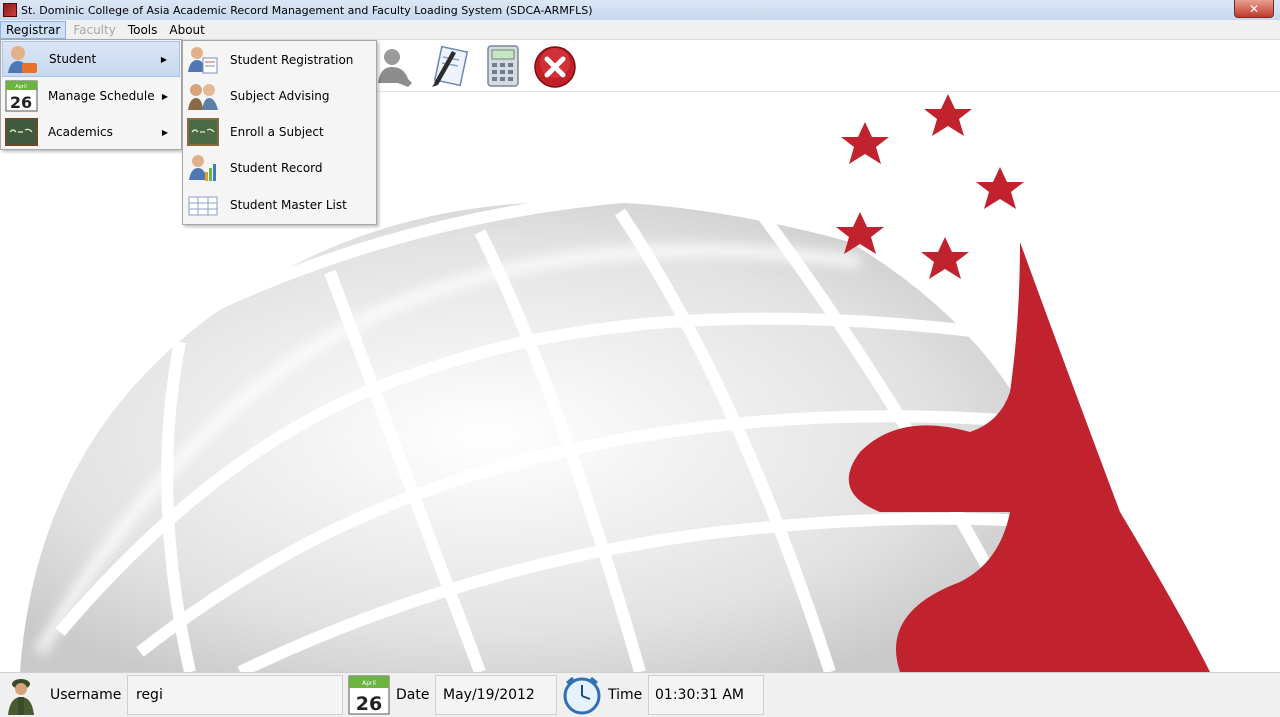 This screenshot has width=1280, height=717. I want to click on user-icon, so click(394, 66).